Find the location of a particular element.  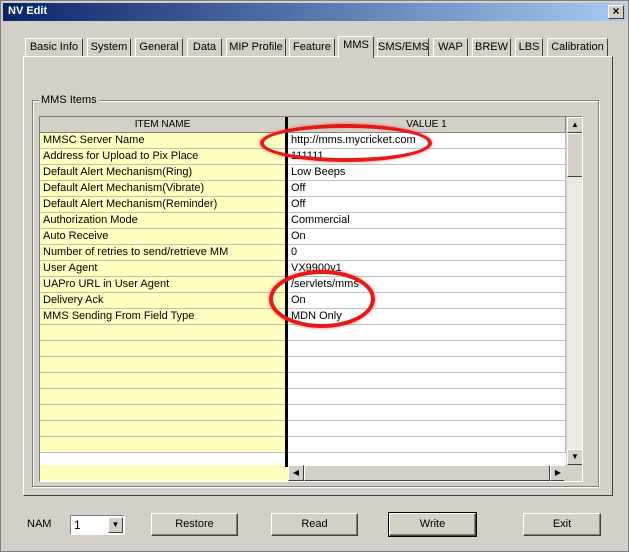

table-row: Default Alert Mechanism(Ring) Low Beeps is located at coordinates (303, 173).